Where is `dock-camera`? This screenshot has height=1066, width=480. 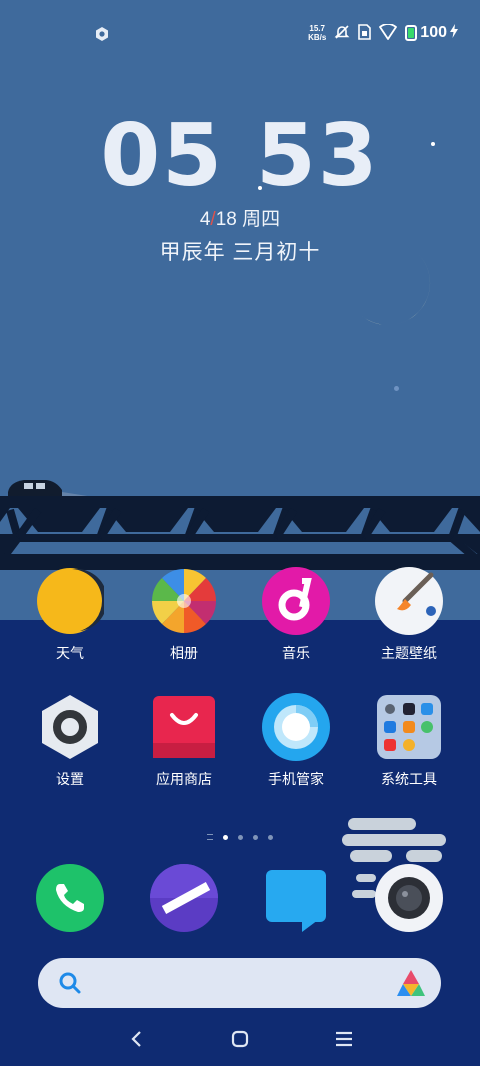
dock-camera is located at coordinates (409, 898).